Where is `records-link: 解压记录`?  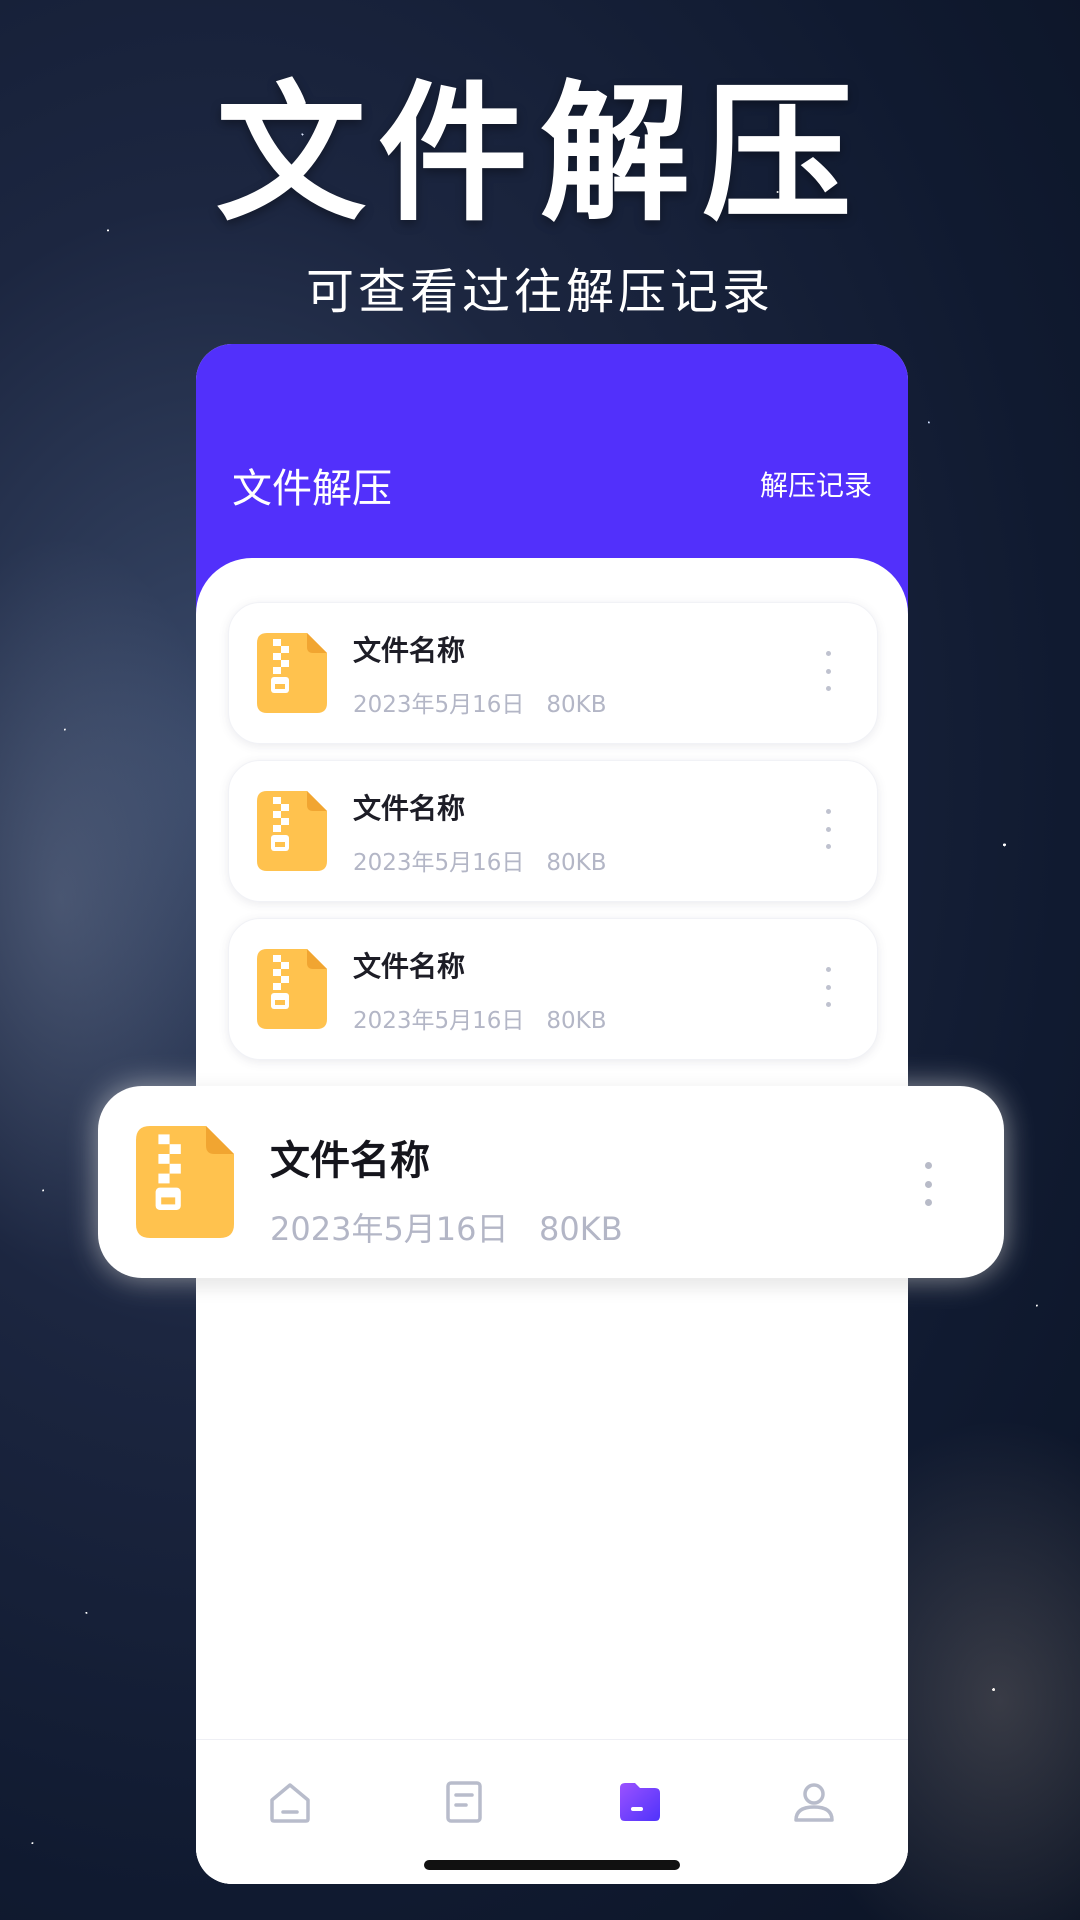
records-link: 解压记录 is located at coordinates (816, 484).